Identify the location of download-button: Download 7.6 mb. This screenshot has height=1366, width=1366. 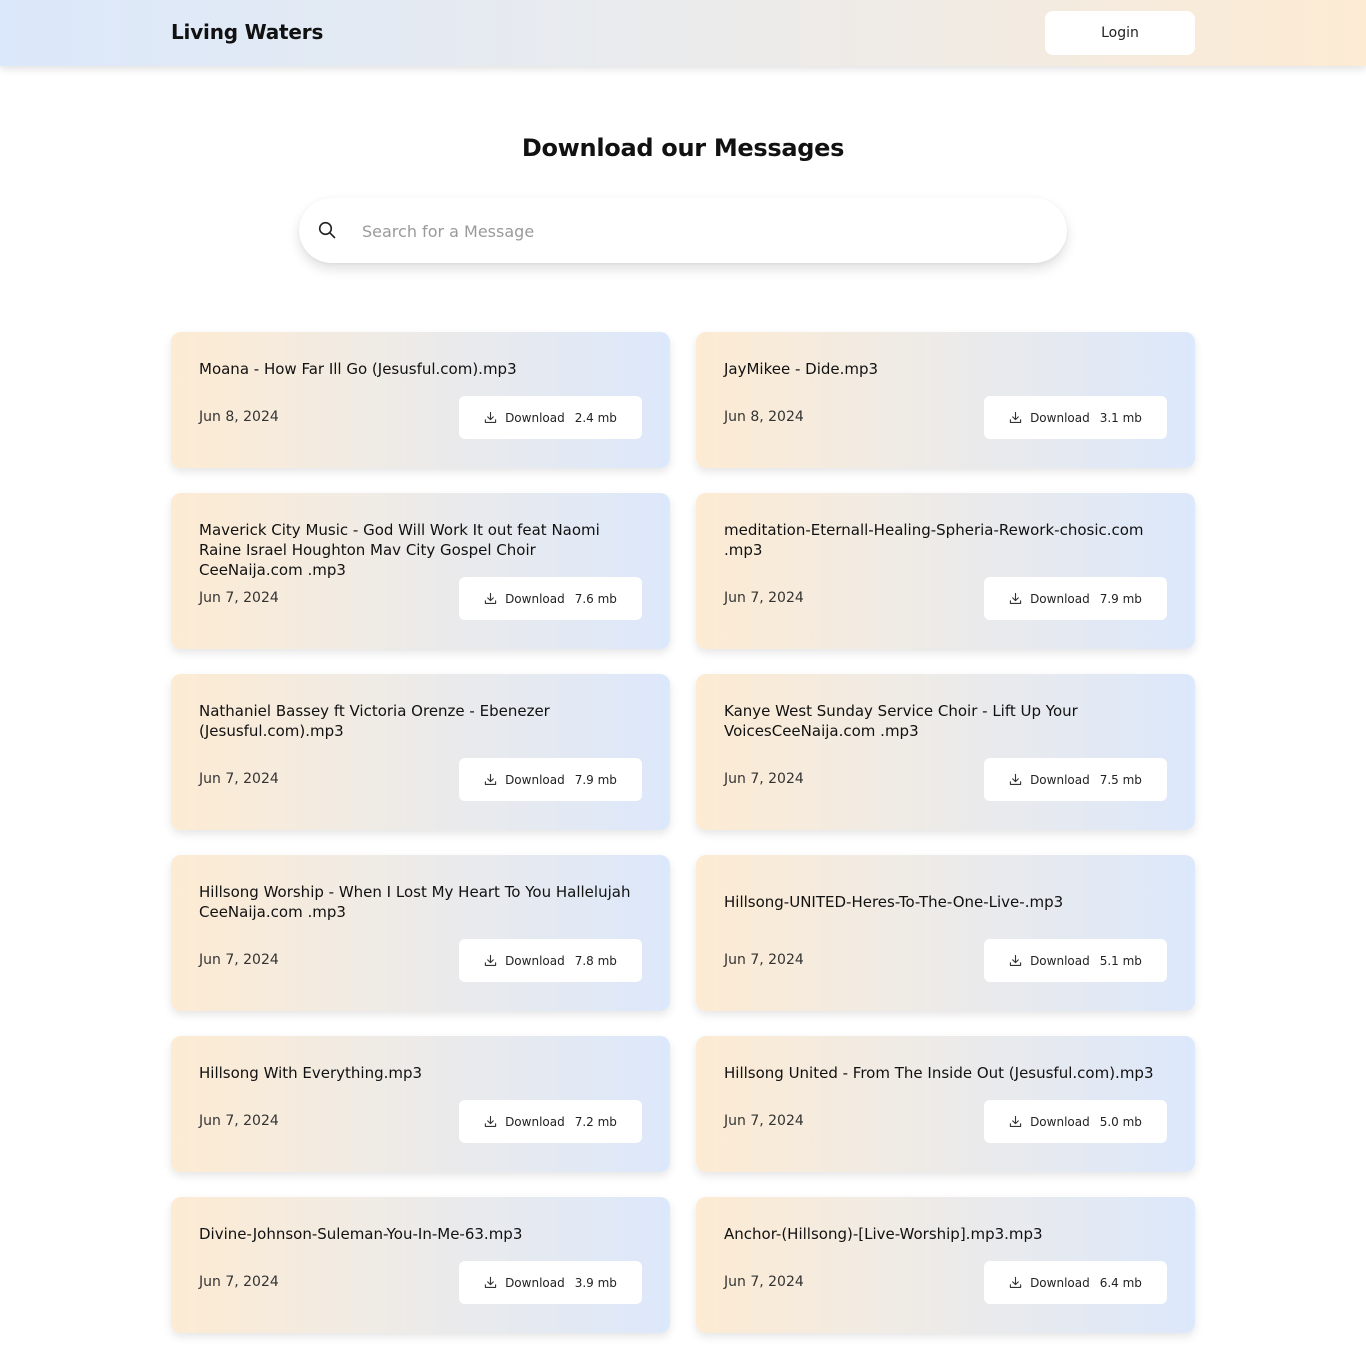
(550, 598).